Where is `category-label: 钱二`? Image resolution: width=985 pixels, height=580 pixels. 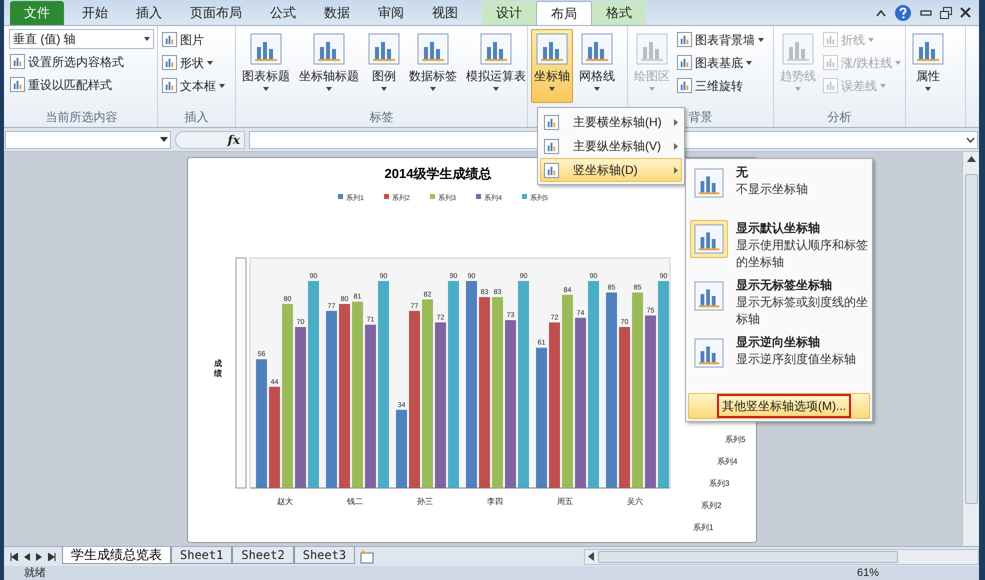 category-label: 钱二 is located at coordinates (355, 501).